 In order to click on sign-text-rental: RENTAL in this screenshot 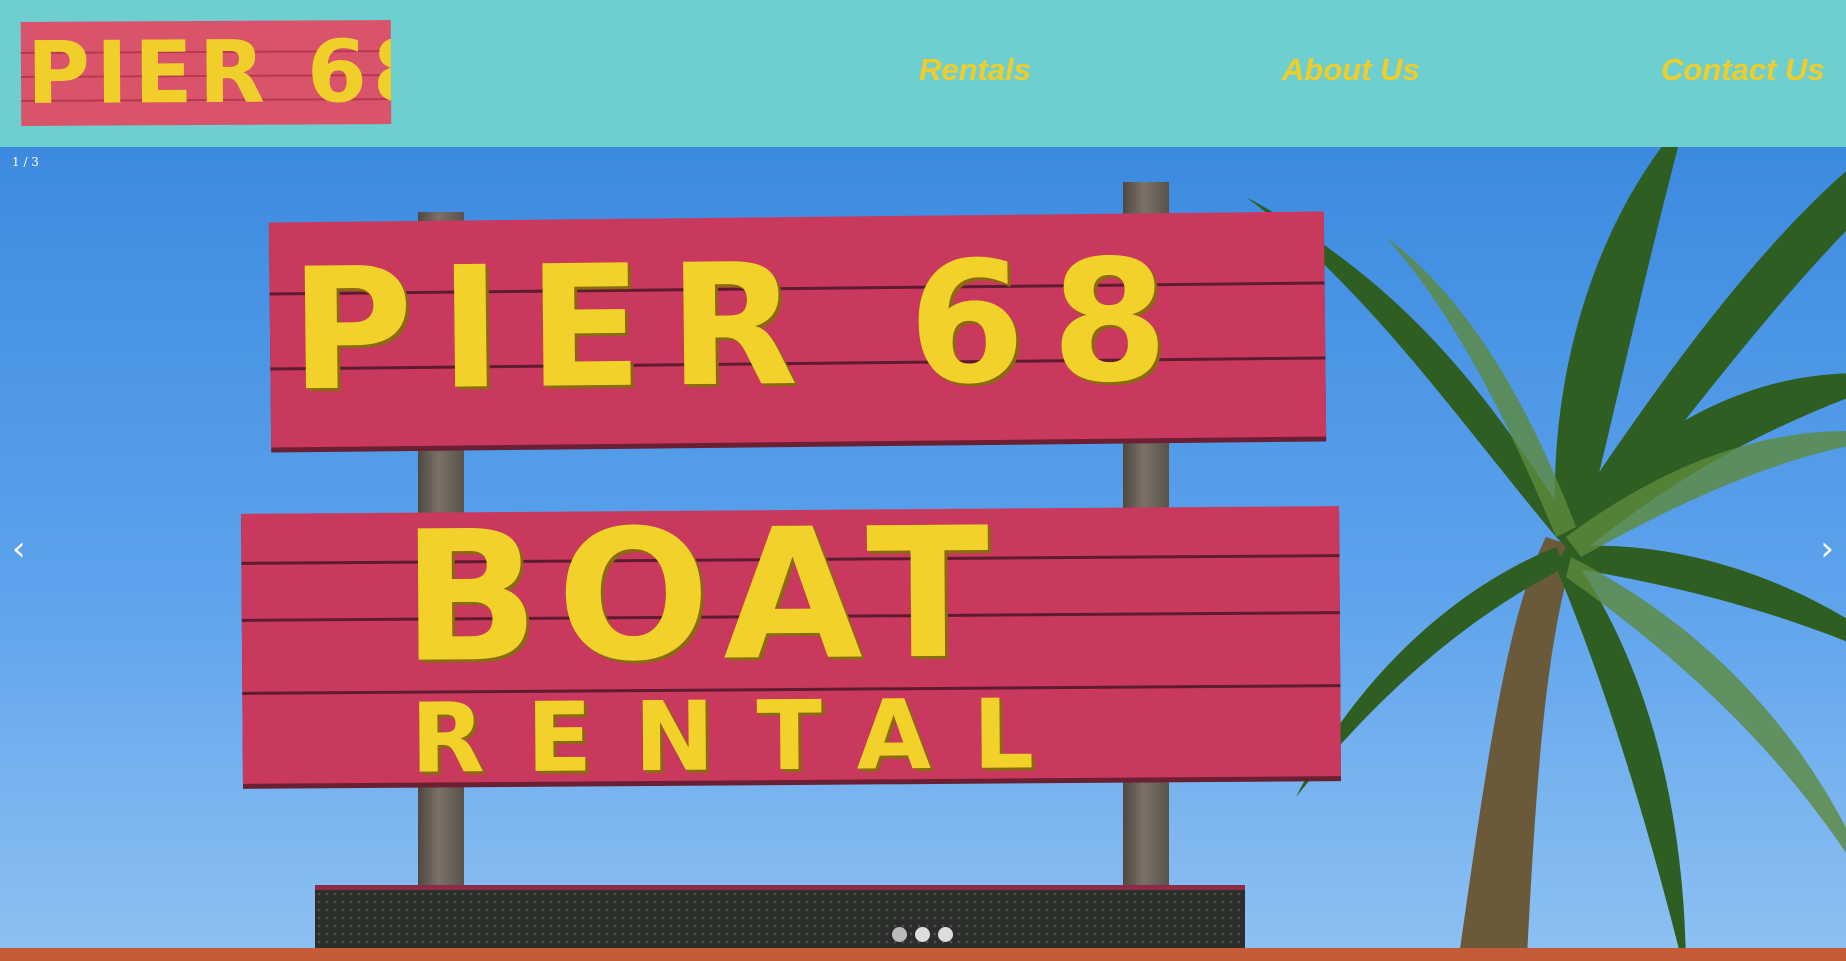, I will do `click(743, 736)`.